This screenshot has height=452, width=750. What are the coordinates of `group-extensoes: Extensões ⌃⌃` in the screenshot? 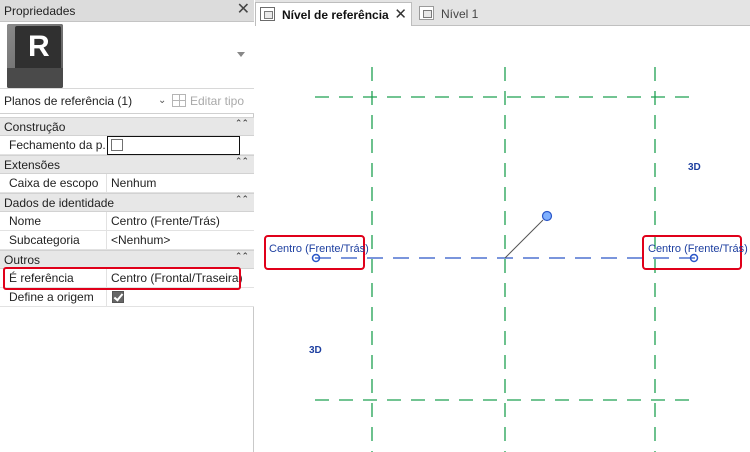 It's located at (127, 164).